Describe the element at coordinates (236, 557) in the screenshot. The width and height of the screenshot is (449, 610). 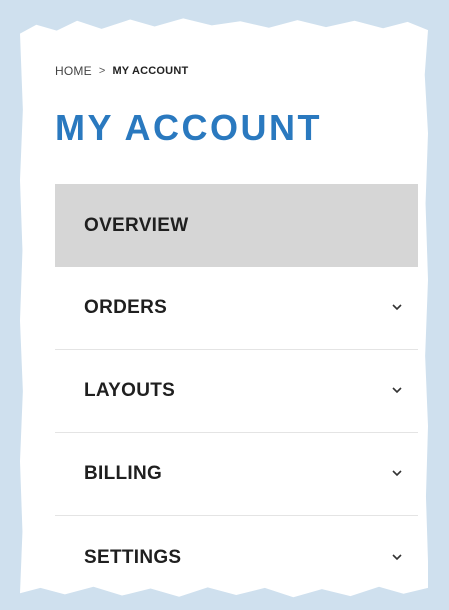
I see `menu-item-settings: SETTINGS` at that location.